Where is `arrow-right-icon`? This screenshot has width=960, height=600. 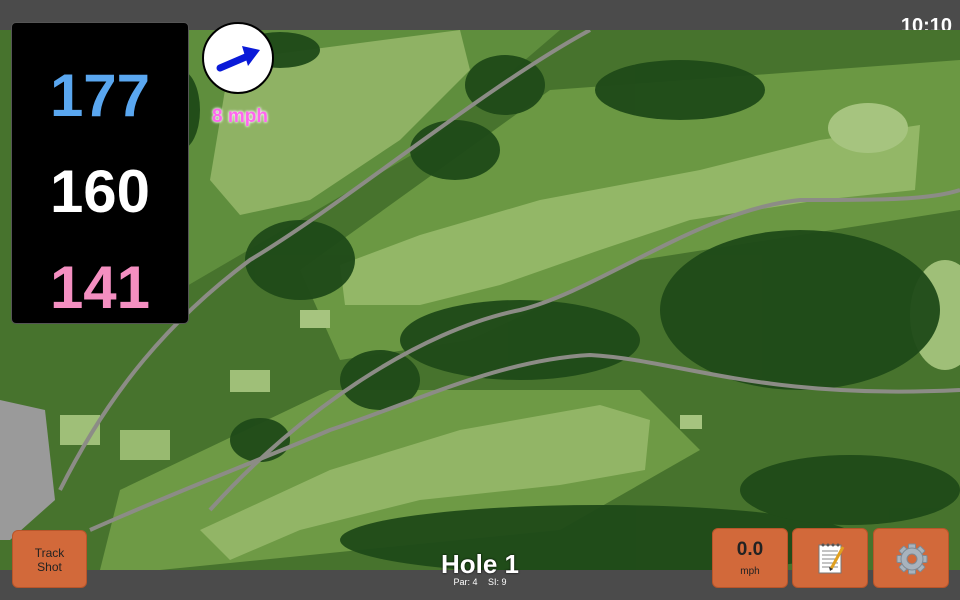 arrow-right-icon is located at coordinates (238, 59).